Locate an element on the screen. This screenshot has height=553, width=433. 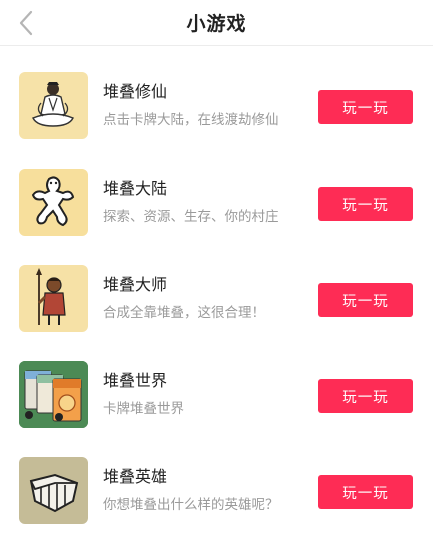
card-stack-icon is located at coordinates (53, 394).